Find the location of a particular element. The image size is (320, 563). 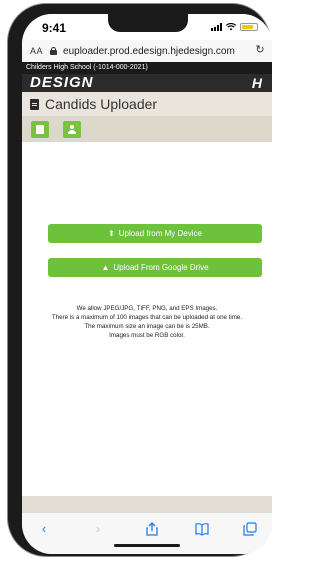

document-icon is located at coordinates (34, 104).